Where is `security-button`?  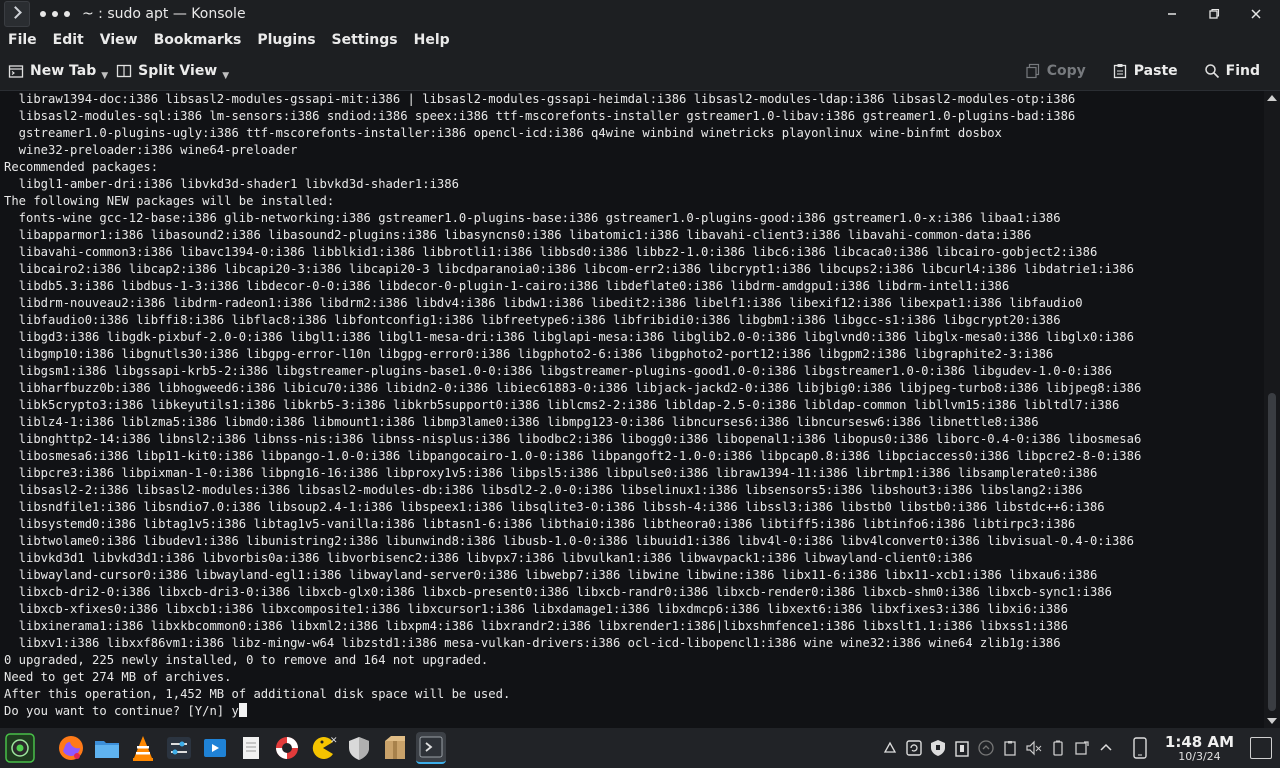 security-button is located at coordinates (359, 748).